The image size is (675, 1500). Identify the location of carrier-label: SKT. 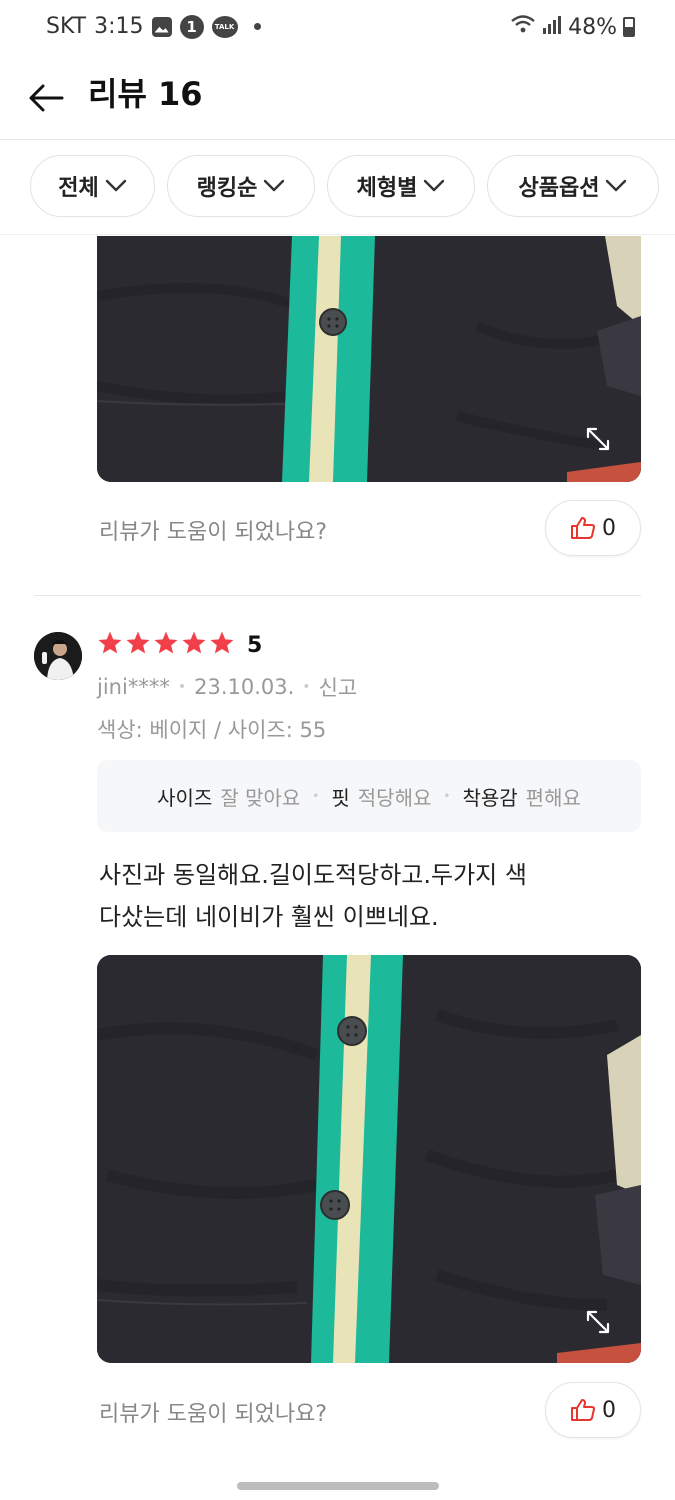
(66, 26).